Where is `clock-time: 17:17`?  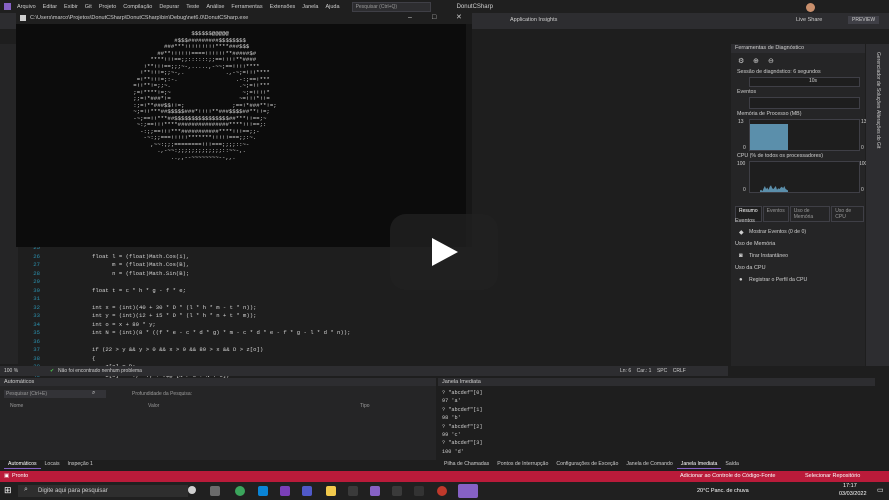 clock-time: 17:17 is located at coordinates (850, 486).